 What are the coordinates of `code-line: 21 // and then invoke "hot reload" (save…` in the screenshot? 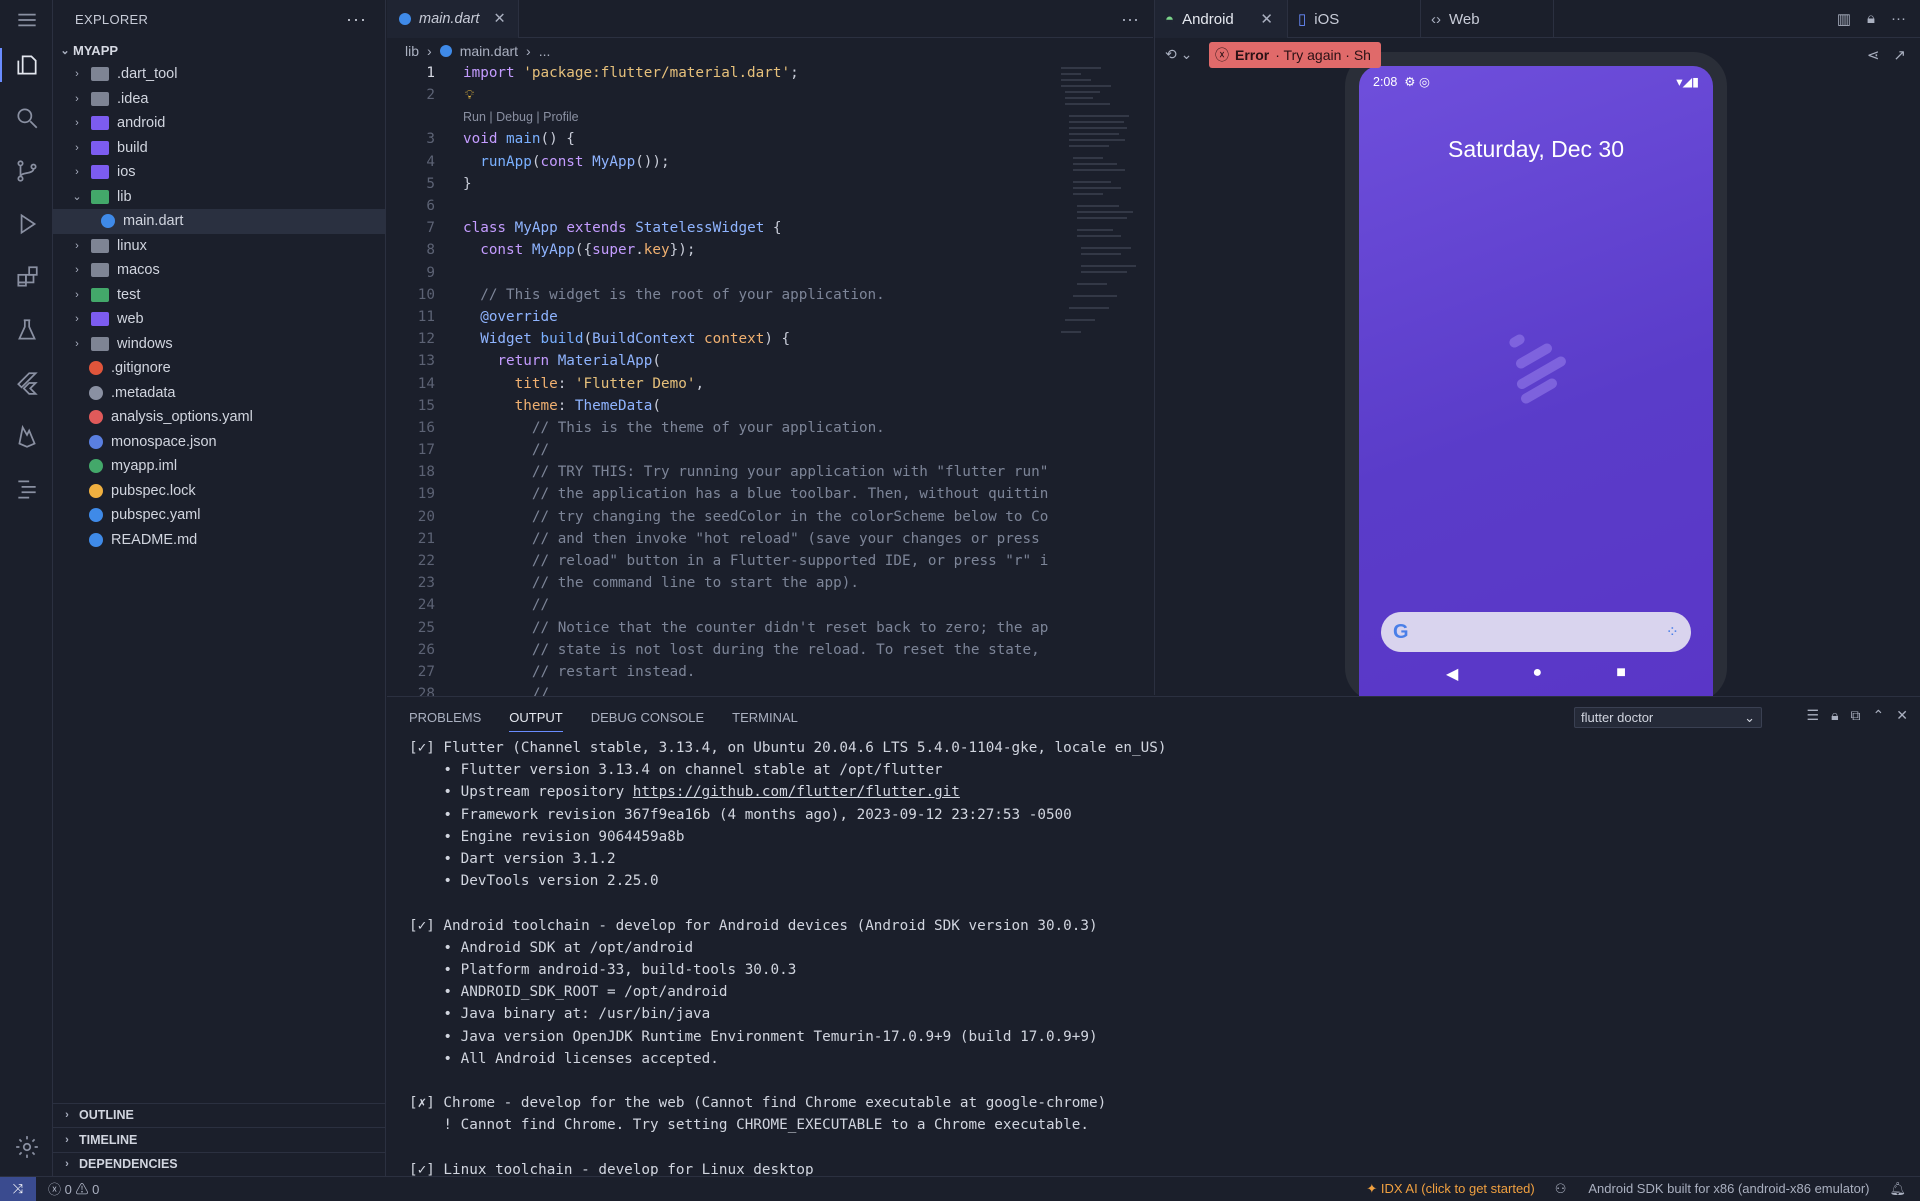 It's located at (722, 539).